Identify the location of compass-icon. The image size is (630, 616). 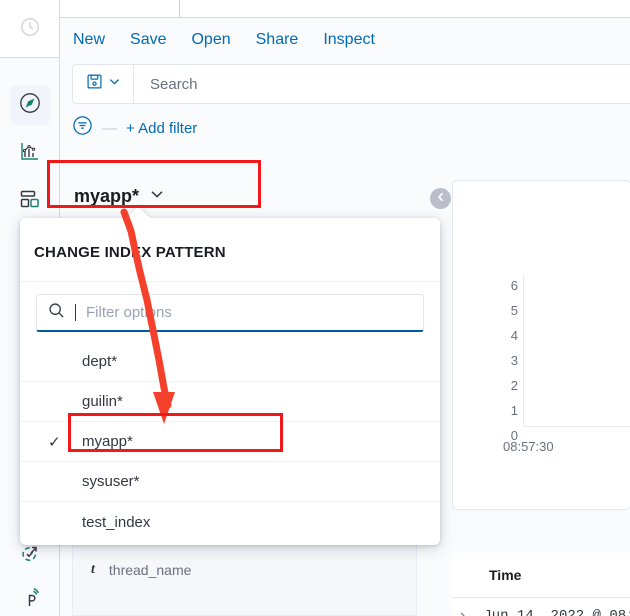
(30, 105).